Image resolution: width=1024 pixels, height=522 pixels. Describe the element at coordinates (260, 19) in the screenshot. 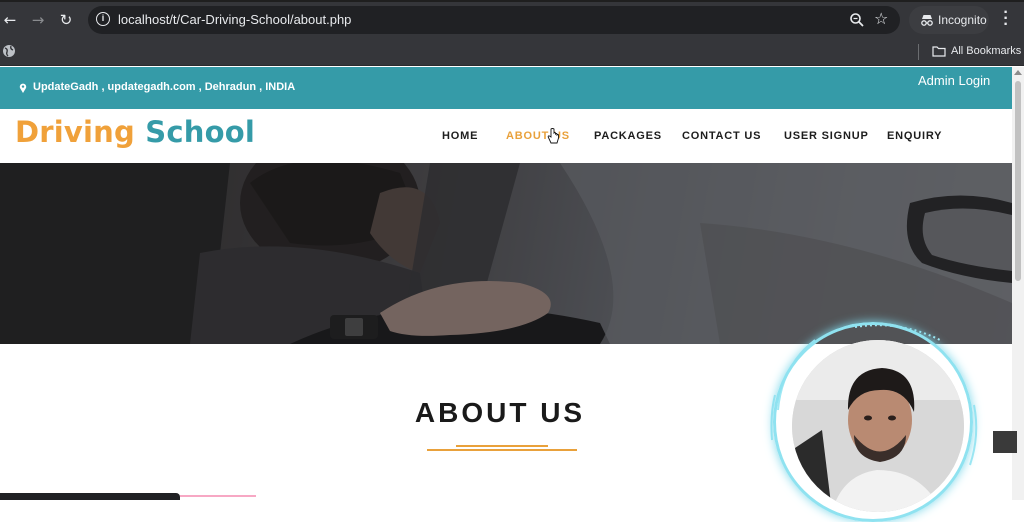

I see `url-path: /t/Car-Driving-School/about.php` at that location.